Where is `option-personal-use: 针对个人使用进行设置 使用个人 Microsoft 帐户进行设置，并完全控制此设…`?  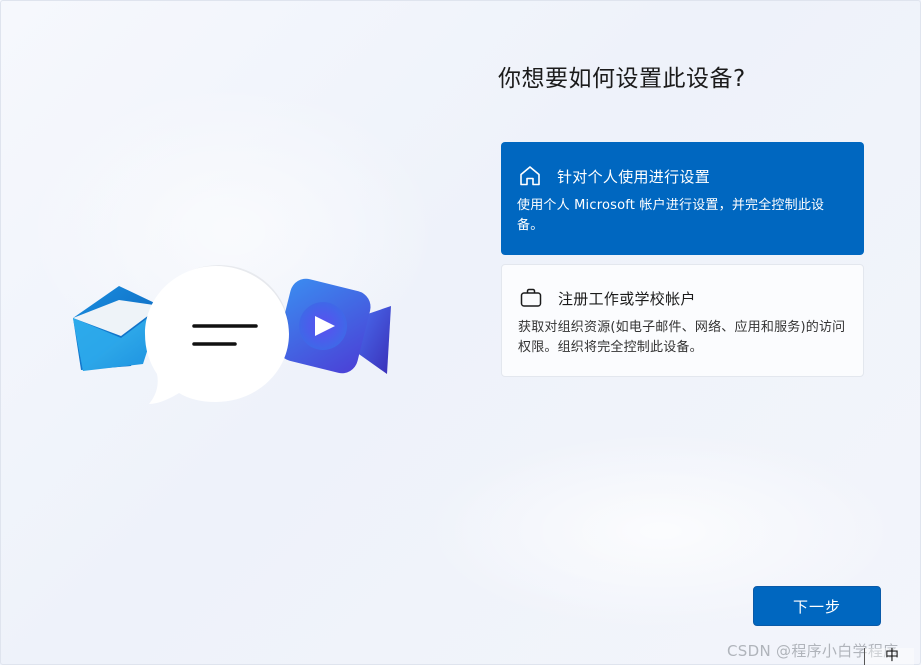 option-personal-use: 针对个人使用进行设置 使用个人 Microsoft 帐户进行设置，并完全控制此设… is located at coordinates (682, 198).